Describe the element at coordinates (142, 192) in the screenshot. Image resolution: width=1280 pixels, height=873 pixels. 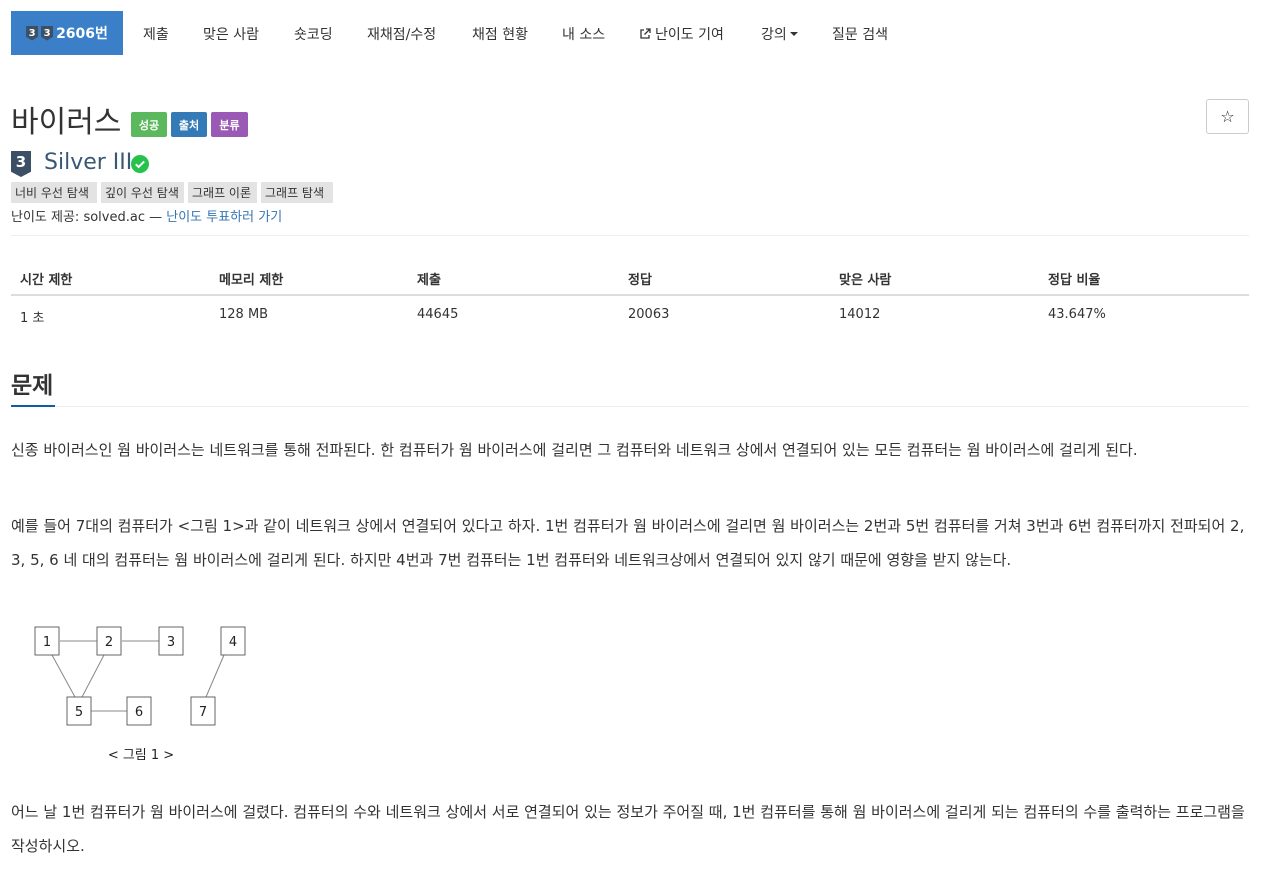
I see `tag-dfs: 깊이 우선 탐색` at that location.